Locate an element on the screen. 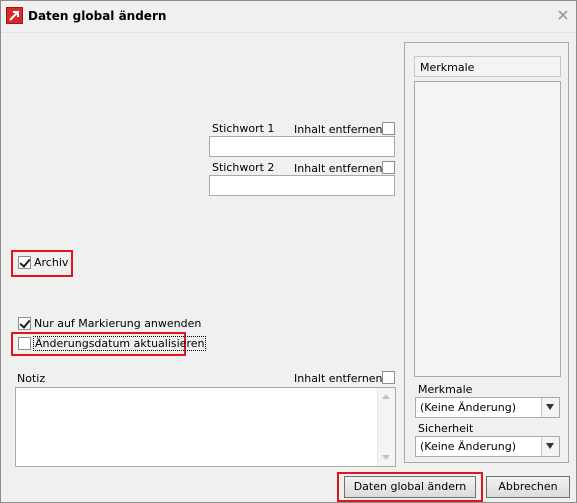  sicherheit-select: (Keine Änderung) is located at coordinates (487, 446).